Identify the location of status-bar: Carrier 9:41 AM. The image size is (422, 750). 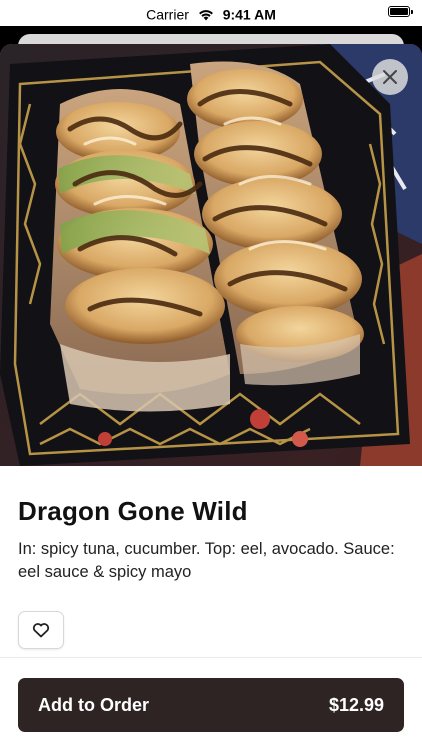
(211, 13).